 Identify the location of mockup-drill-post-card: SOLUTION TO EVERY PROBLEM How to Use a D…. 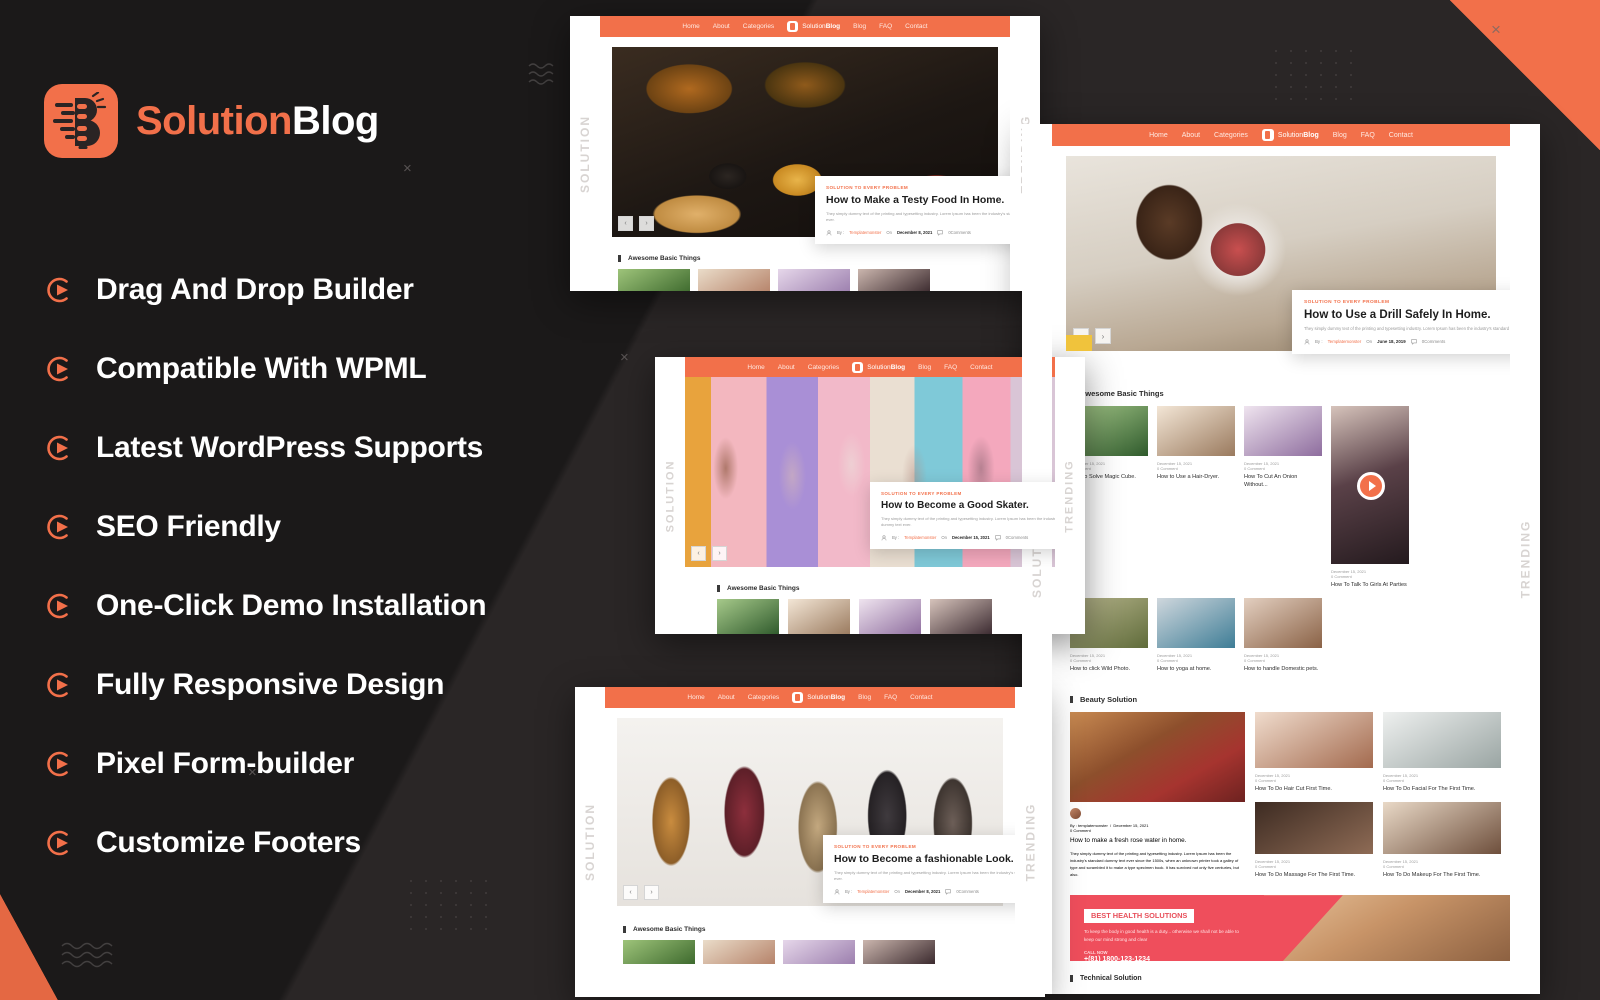
(1401, 322).